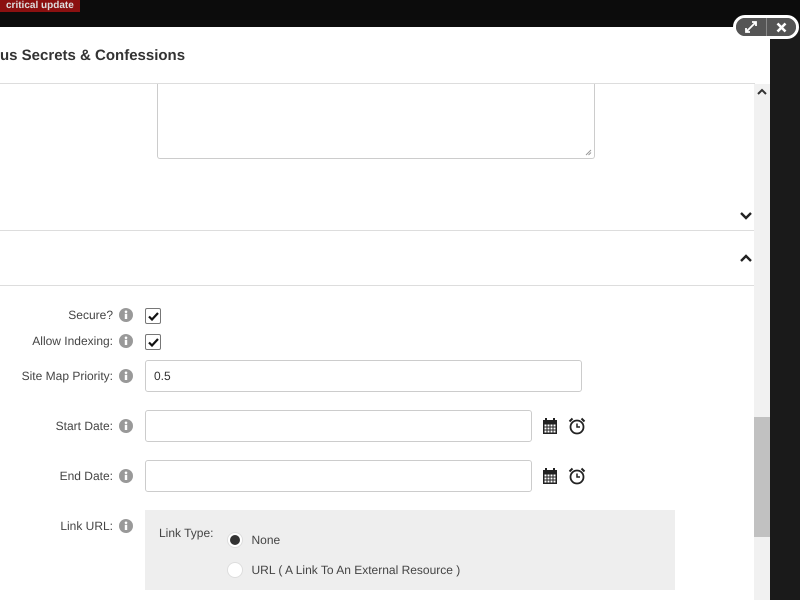 The image size is (800, 600). What do you see at coordinates (343, 570) in the screenshot?
I see `radio-option: URL ( A Link To An External Resource )` at bounding box center [343, 570].